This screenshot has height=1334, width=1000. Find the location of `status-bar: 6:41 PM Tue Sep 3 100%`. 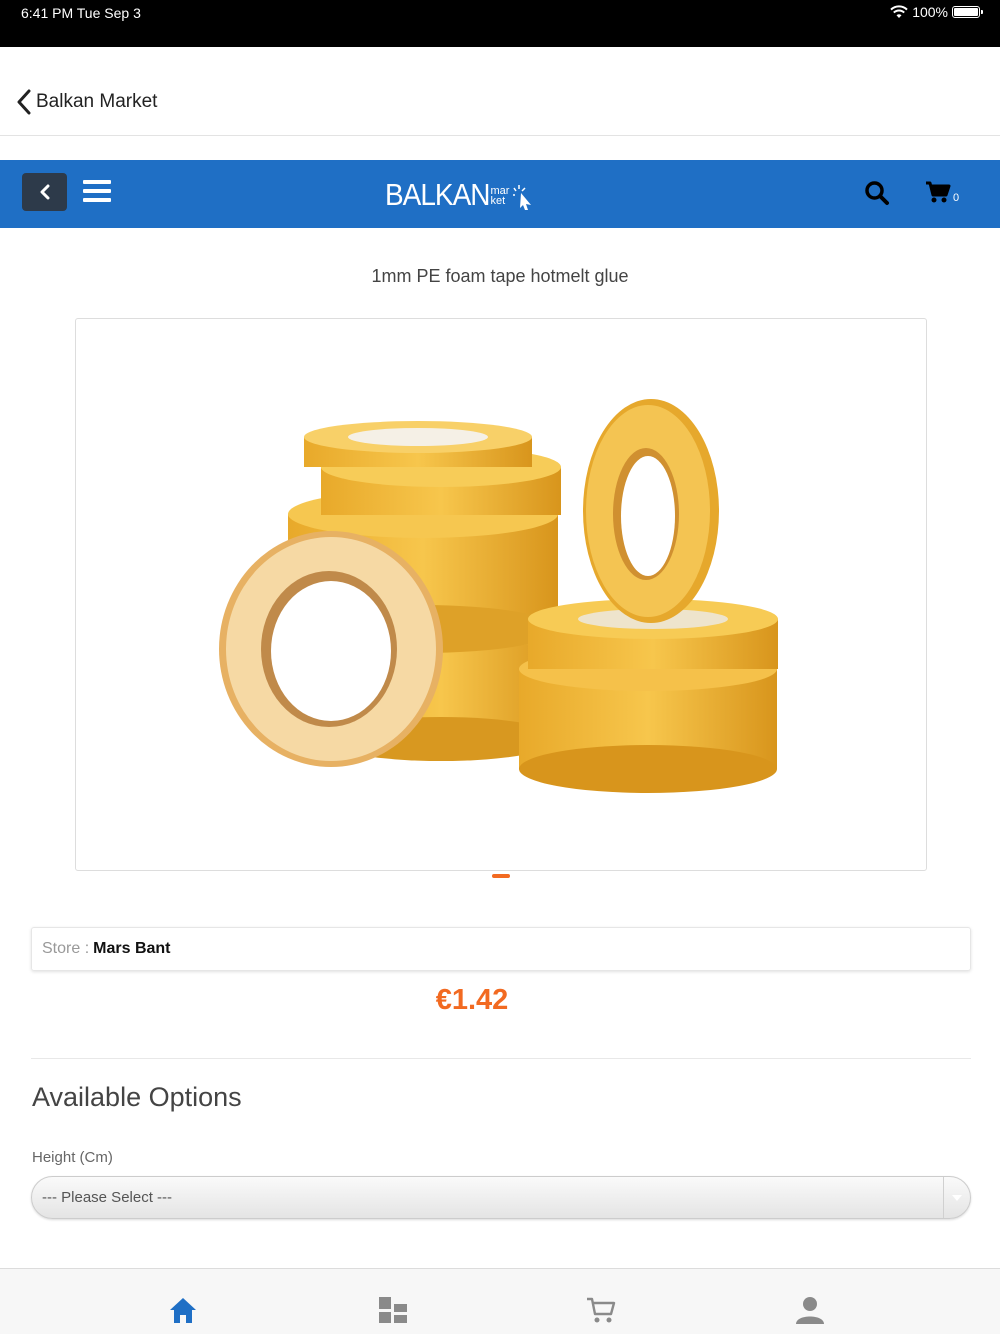

status-bar: 6:41 PM Tue Sep 3 100% is located at coordinates (500, 23).